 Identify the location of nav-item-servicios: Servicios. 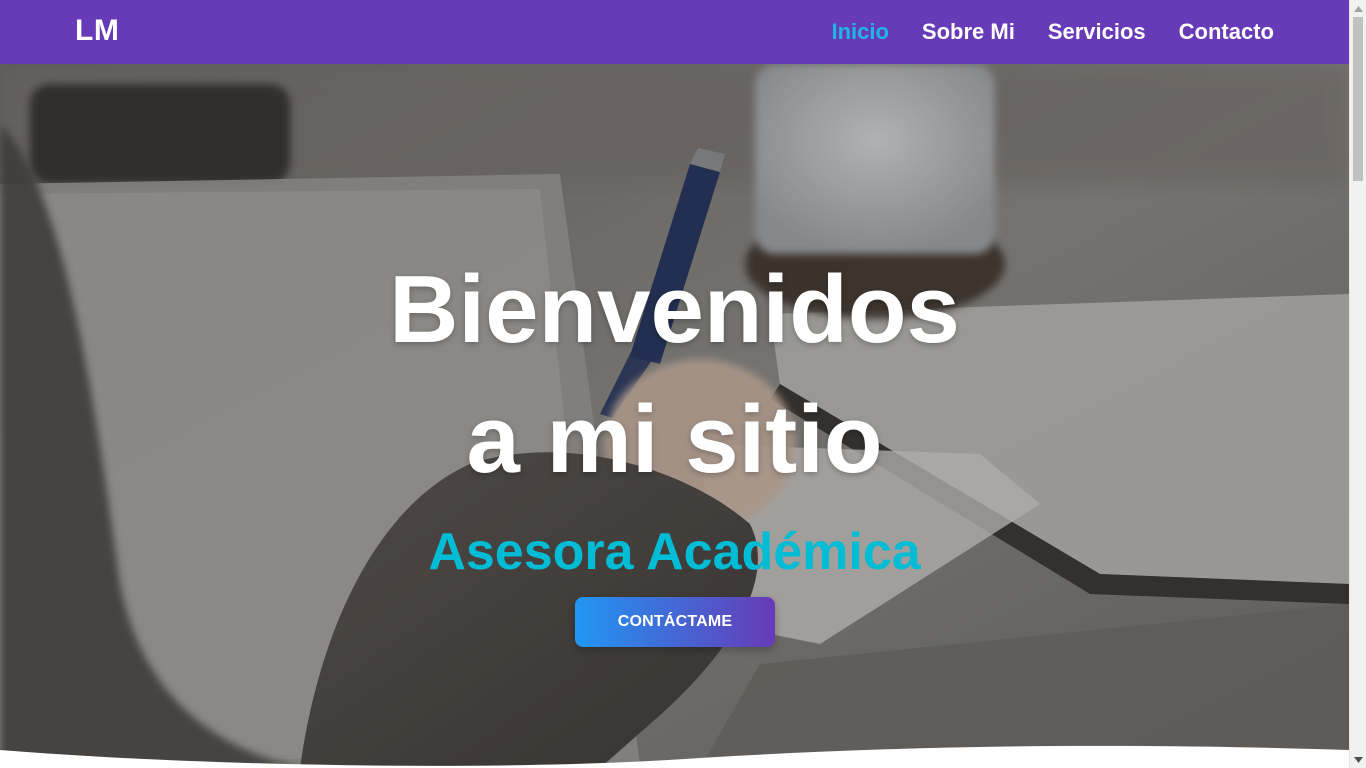
(1097, 32).